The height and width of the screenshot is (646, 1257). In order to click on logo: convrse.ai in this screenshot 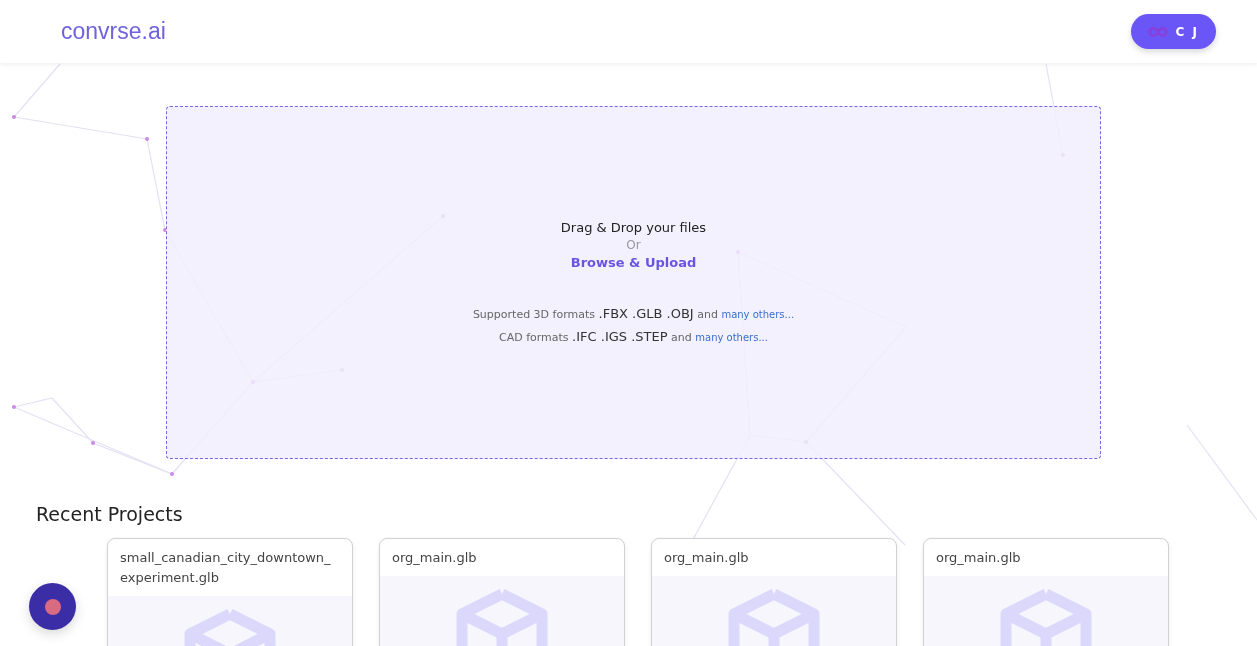, I will do `click(113, 31)`.